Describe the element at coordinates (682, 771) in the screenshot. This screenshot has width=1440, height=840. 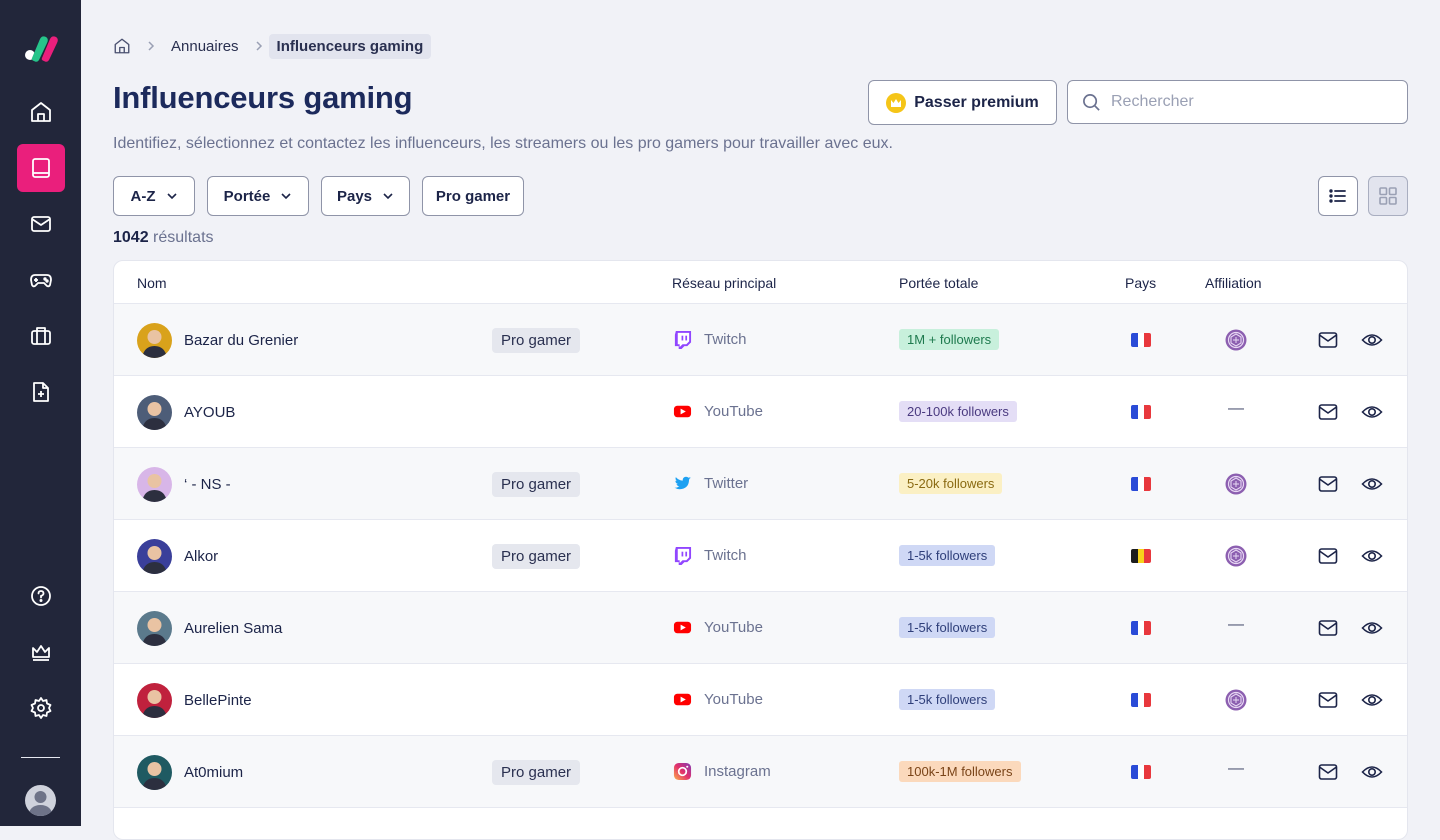
I see `instagram-icon` at that location.